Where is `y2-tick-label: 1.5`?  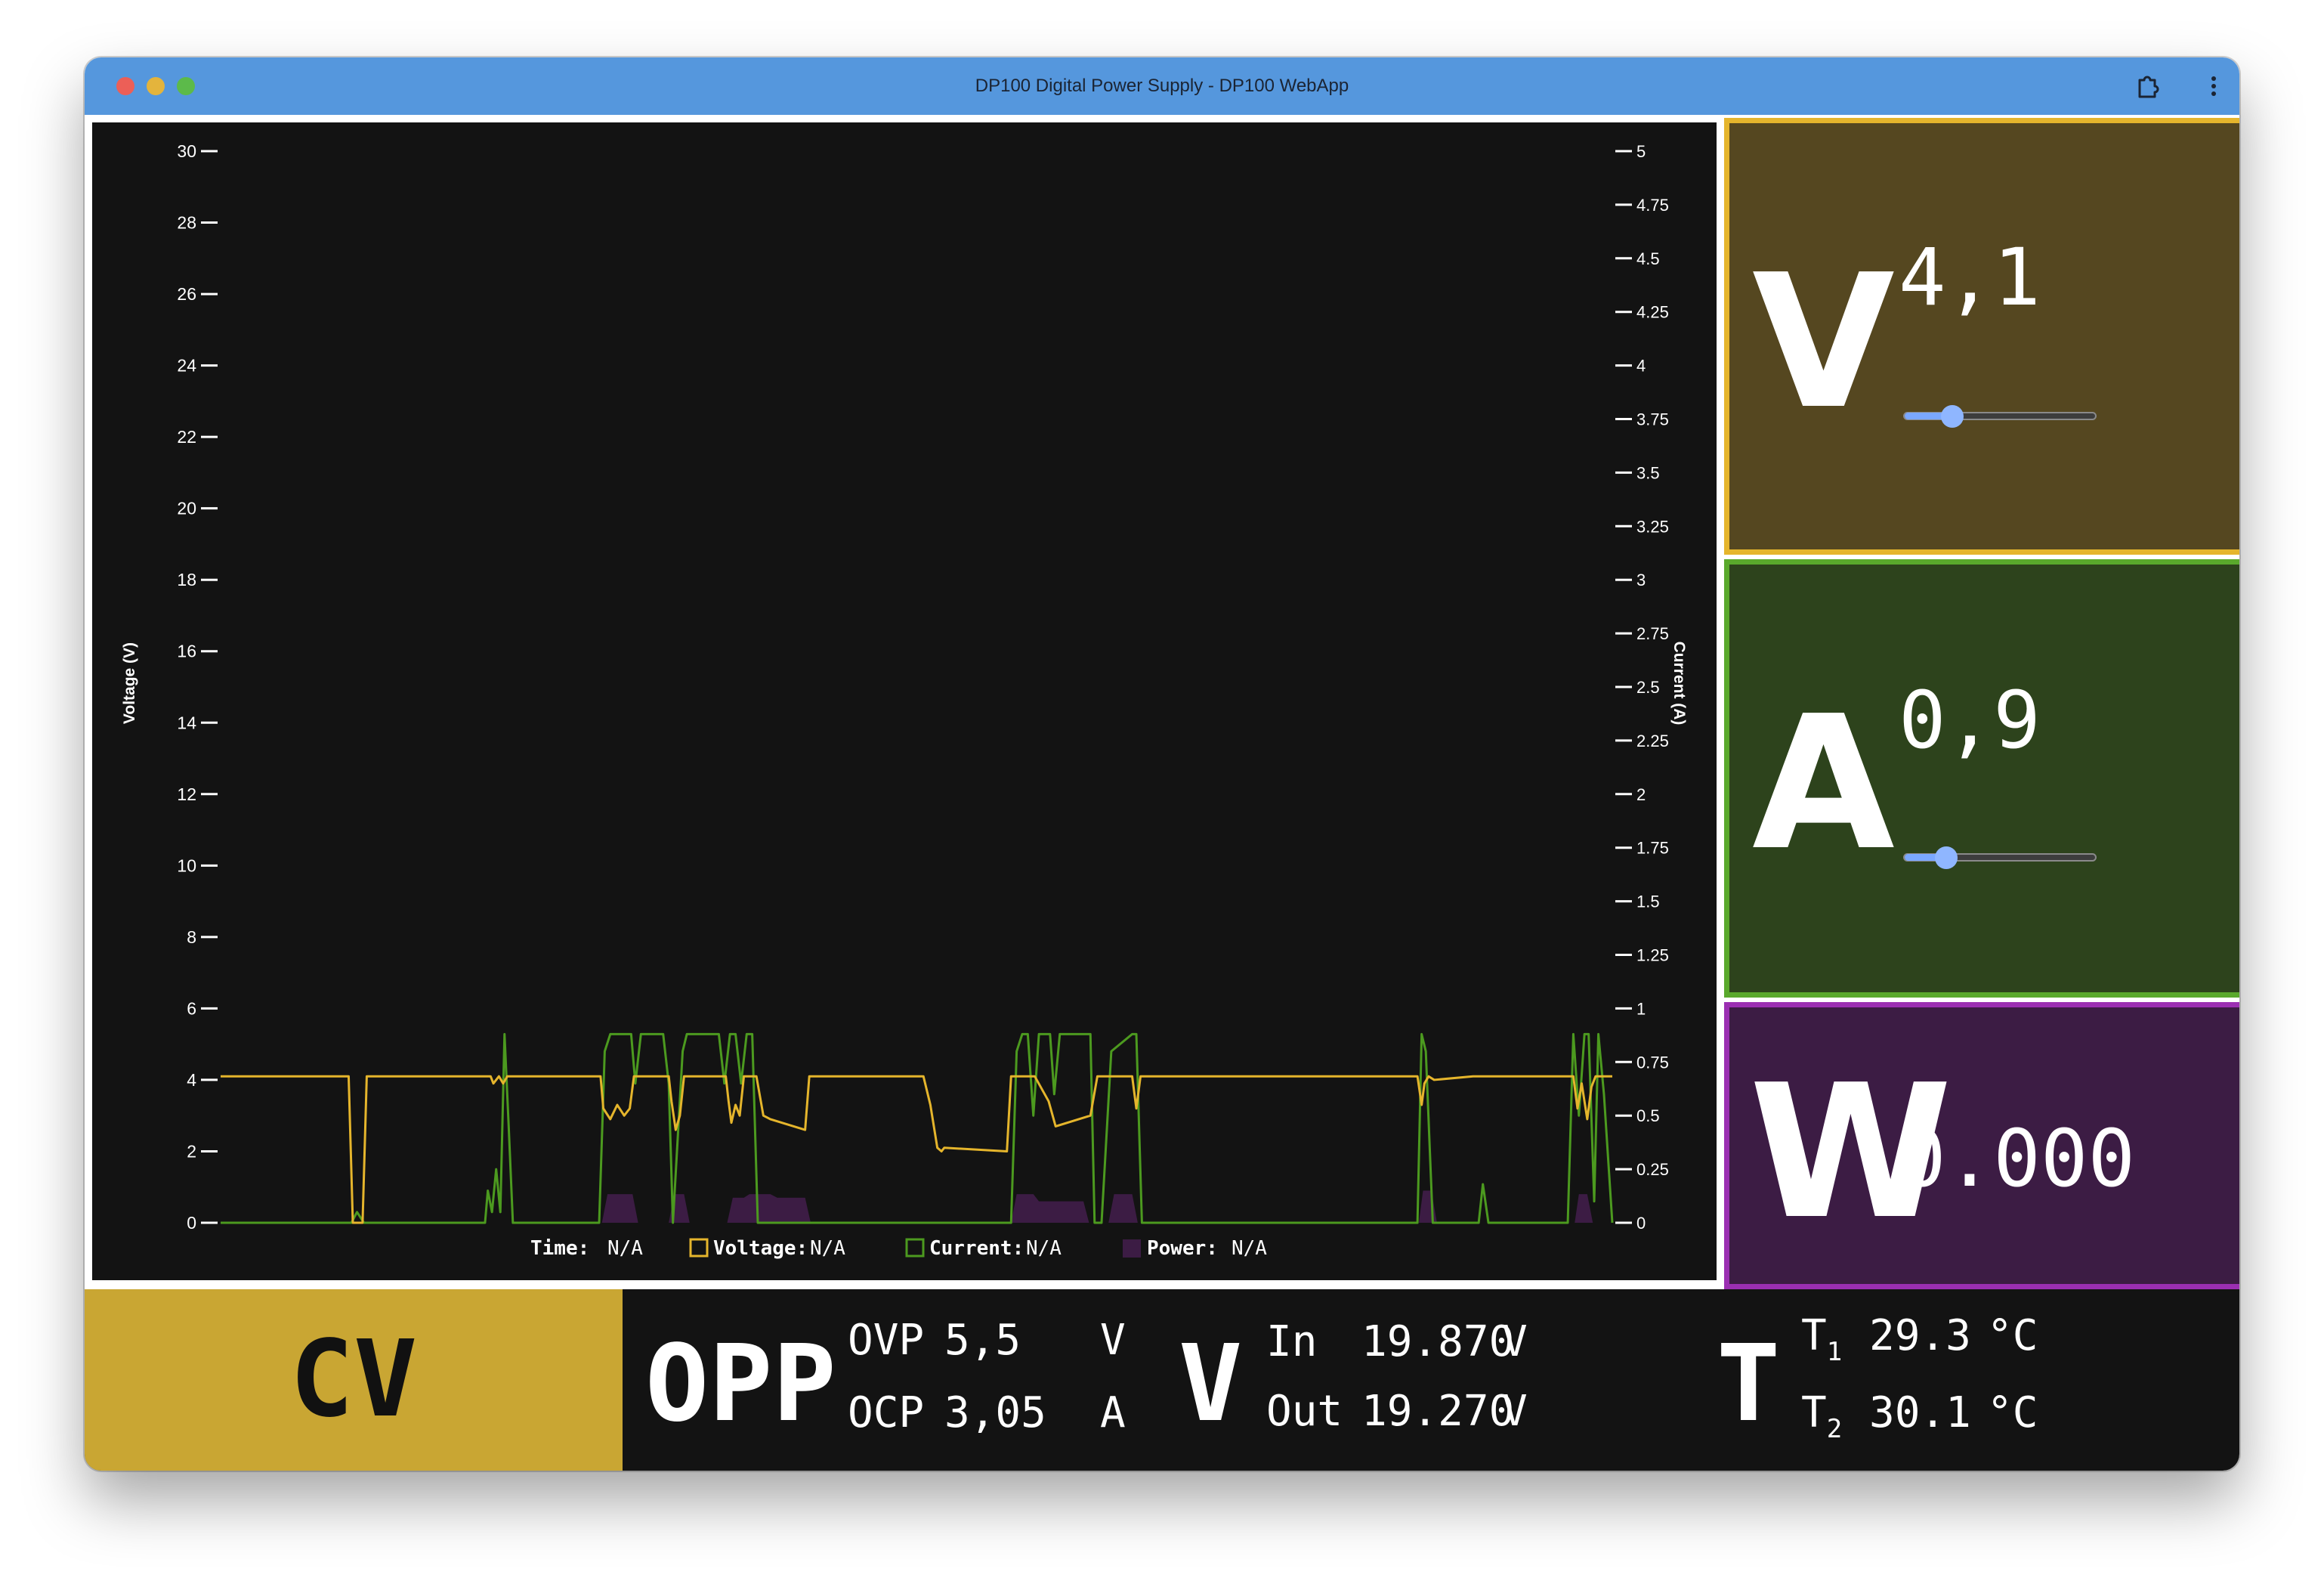
y2-tick-label: 1.5 is located at coordinates (1648, 902).